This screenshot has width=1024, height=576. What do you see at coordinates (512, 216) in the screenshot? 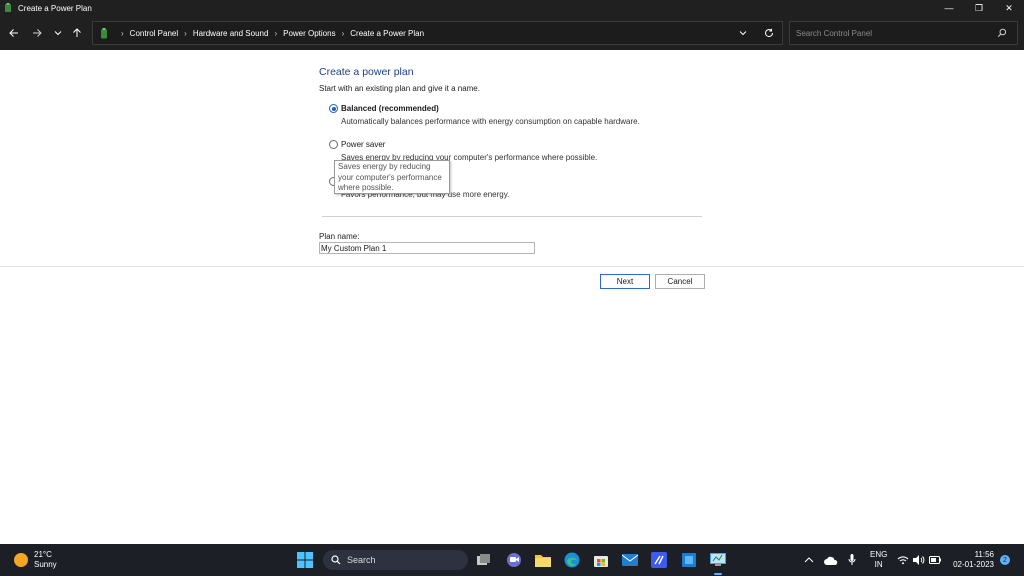
I see `divider` at bounding box center [512, 216].